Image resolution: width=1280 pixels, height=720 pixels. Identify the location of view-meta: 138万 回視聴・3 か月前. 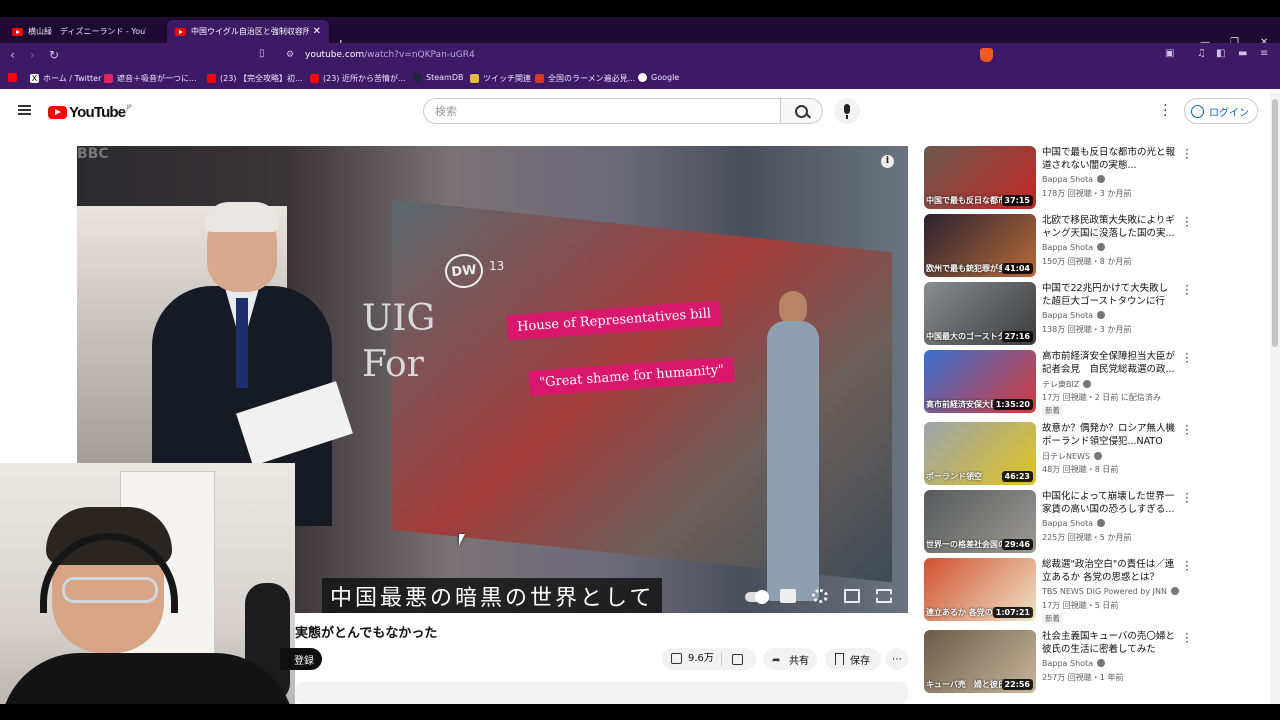
(1087, 329).